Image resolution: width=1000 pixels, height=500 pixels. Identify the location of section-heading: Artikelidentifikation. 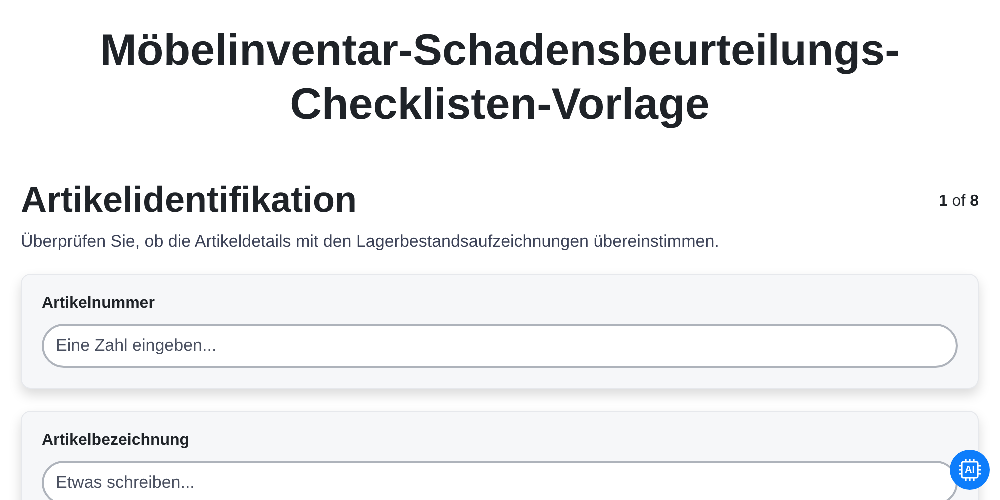
(189, 200).